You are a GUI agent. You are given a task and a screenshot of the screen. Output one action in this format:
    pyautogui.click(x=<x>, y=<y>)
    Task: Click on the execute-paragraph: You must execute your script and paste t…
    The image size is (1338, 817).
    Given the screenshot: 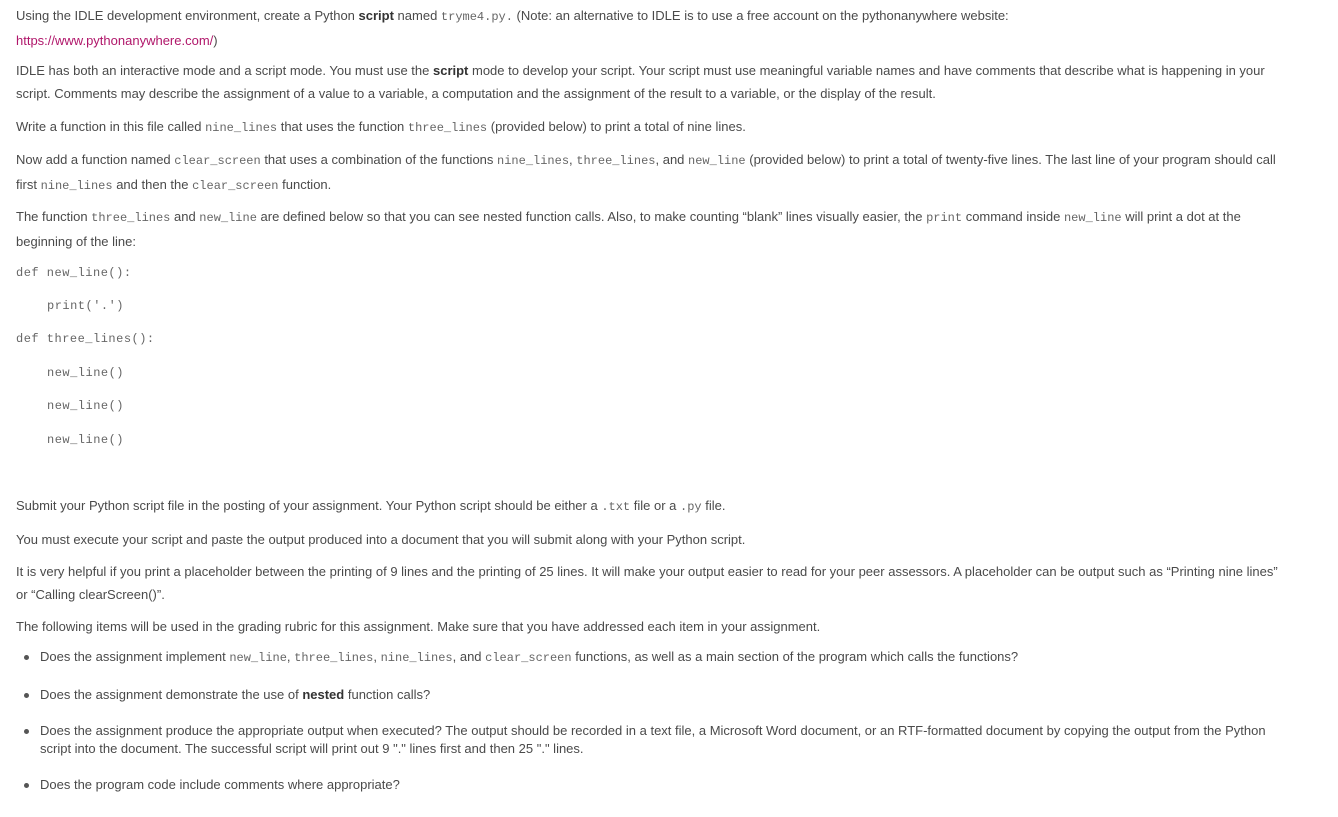 What is the action you would take?
    pyautogui.click(x=381, y=539)
    